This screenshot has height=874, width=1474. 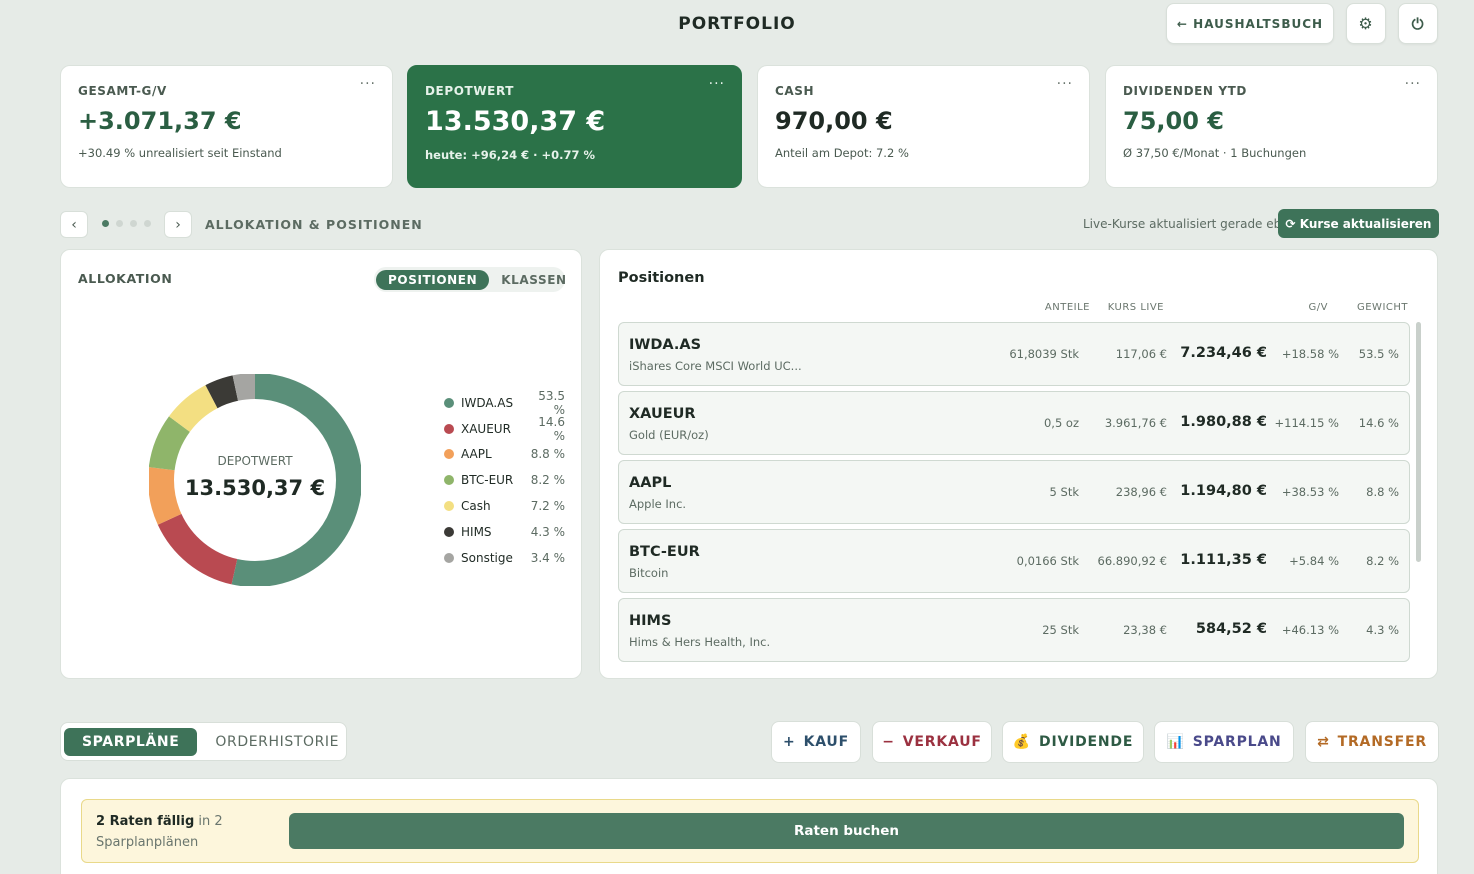 I want to click on money-bag-icon: 💰, so click(x=1022, y=742).